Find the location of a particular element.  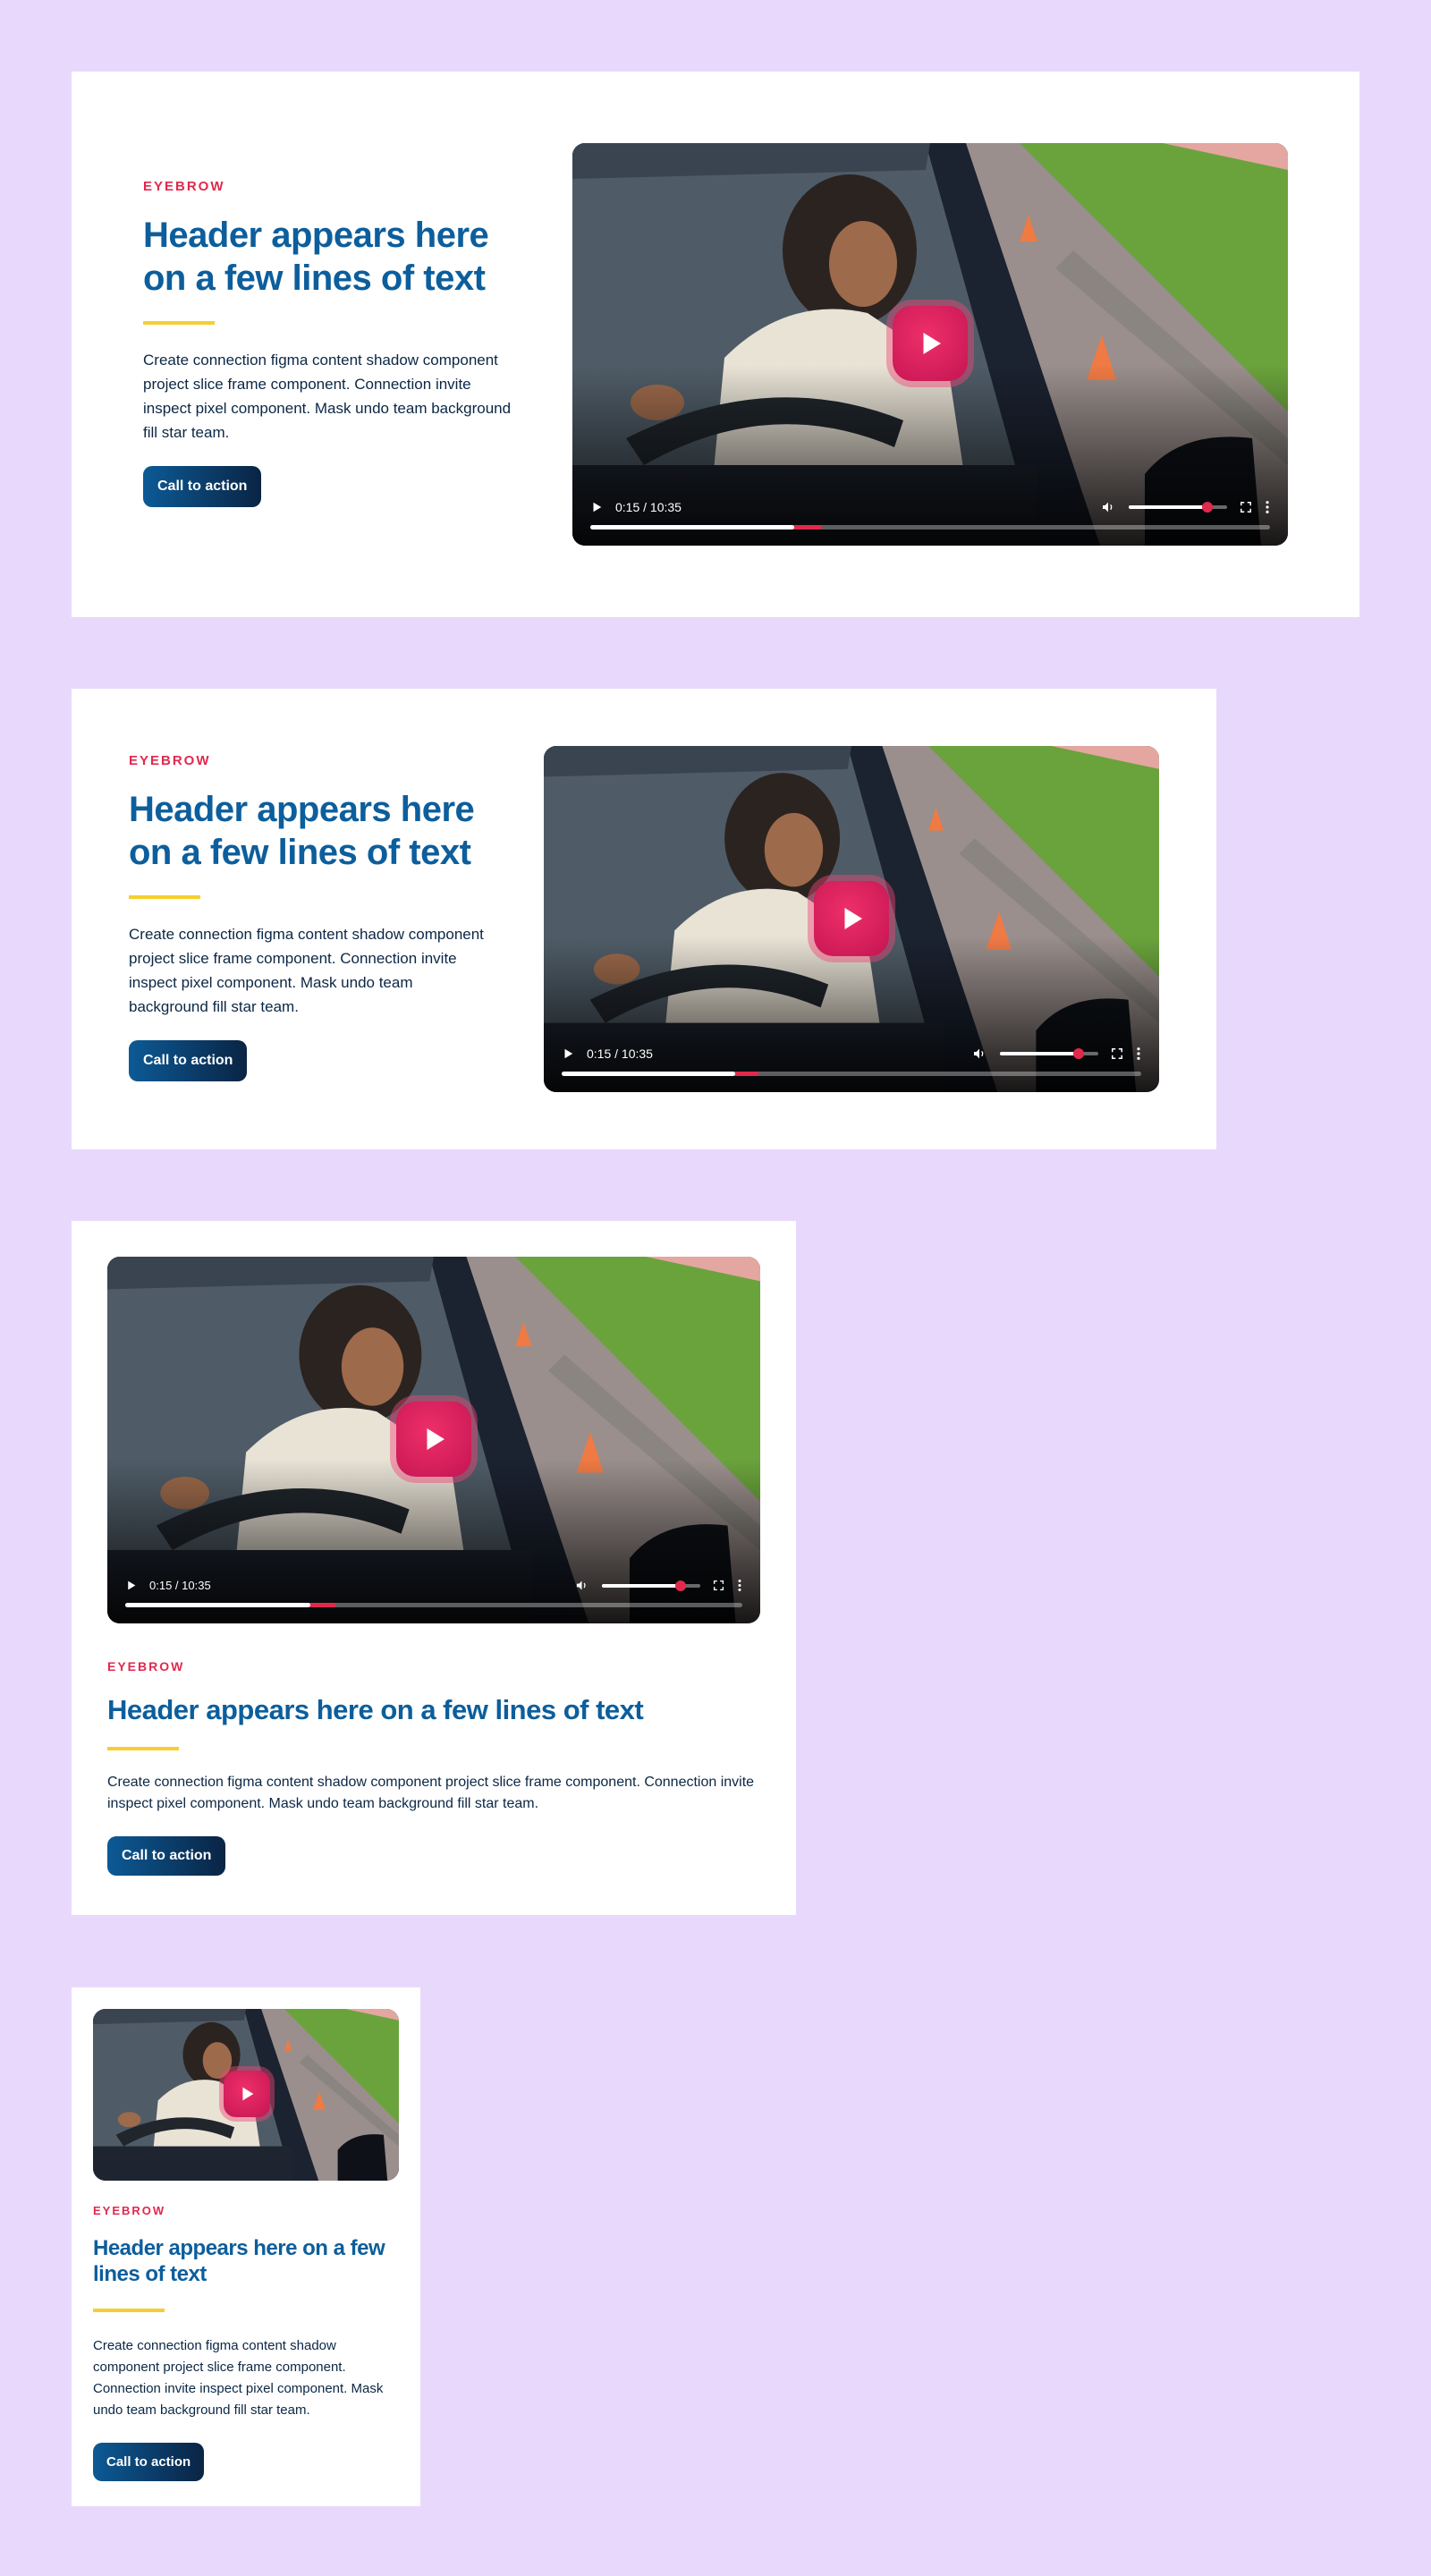

video-player is located at coordinates (246, 2095).